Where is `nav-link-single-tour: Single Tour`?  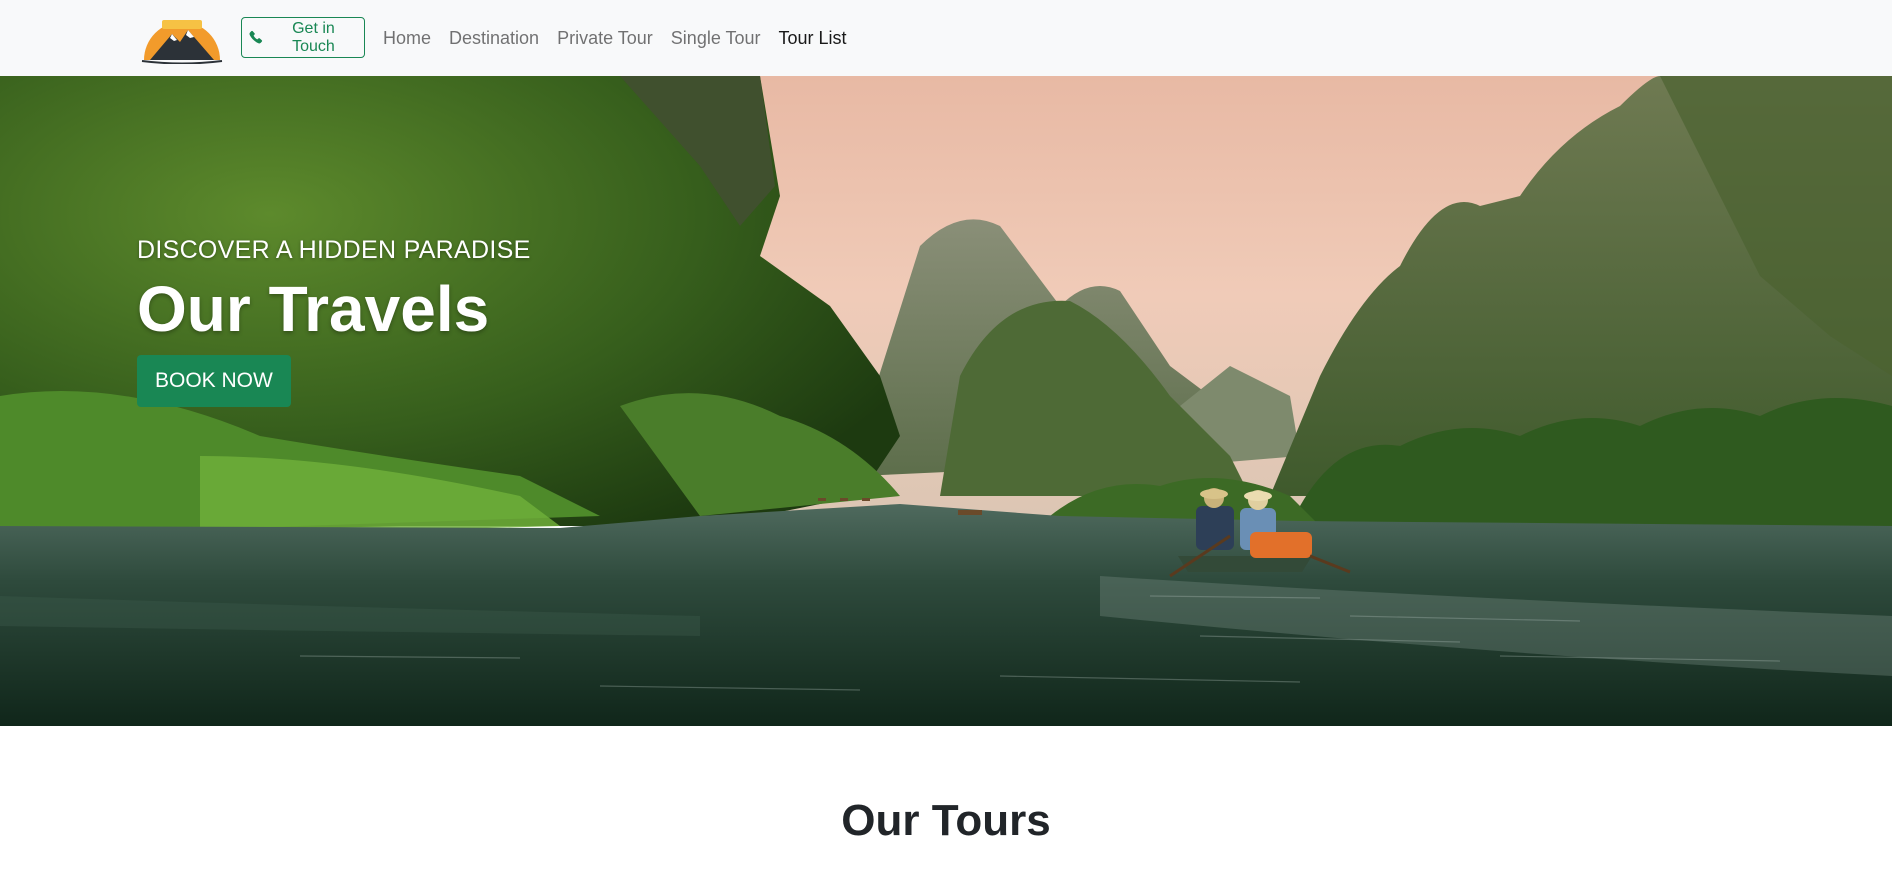 nav-link-single-tour: Single Tour is located at coordinates (716, 38).